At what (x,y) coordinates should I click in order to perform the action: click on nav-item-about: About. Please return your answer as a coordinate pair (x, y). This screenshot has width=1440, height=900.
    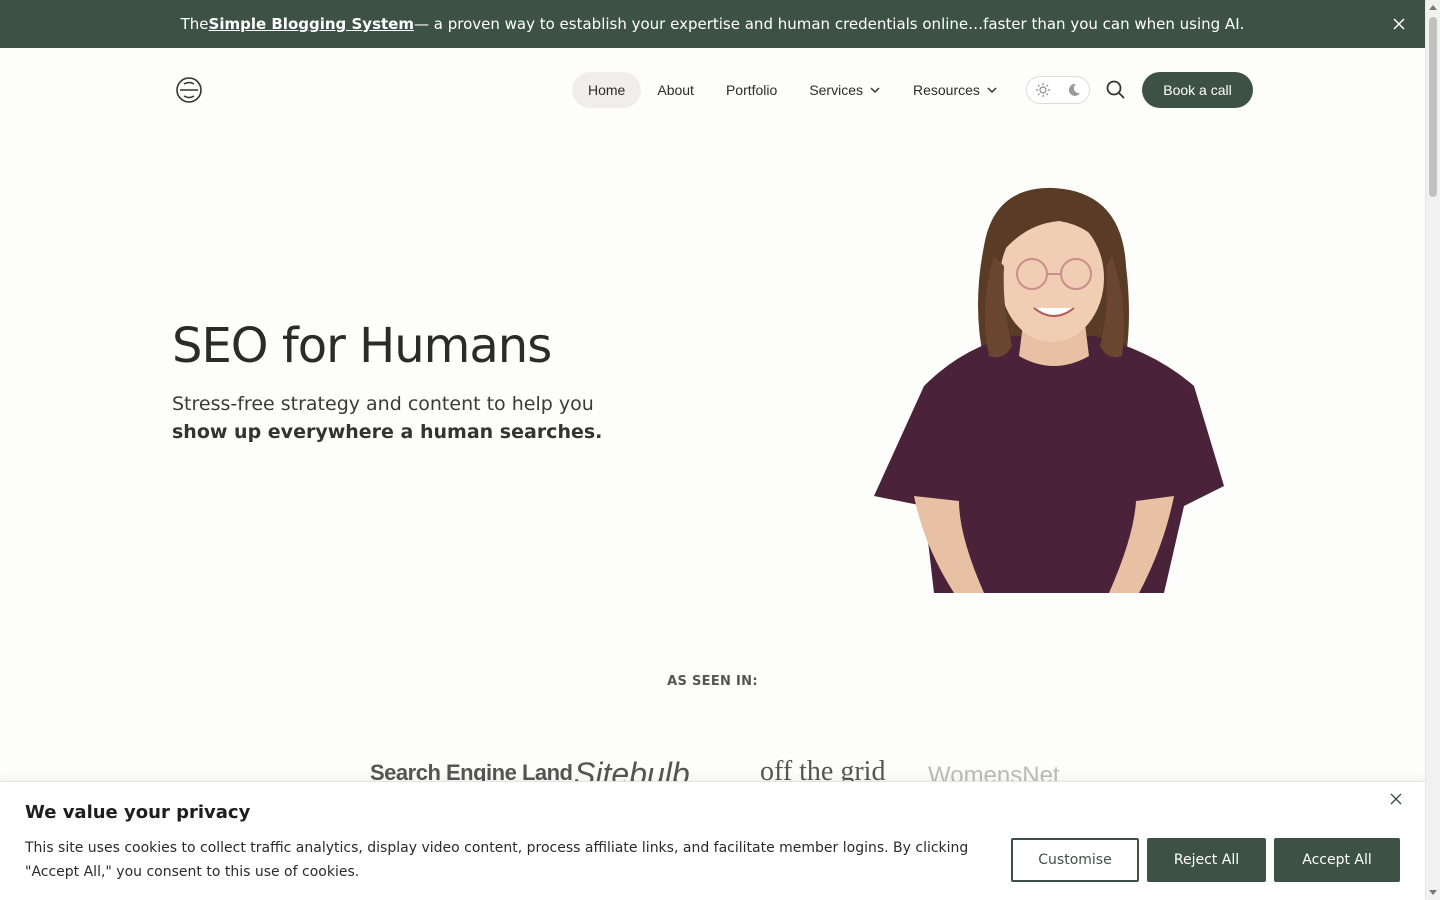
    Looking at the image, I should click on (675, 90).